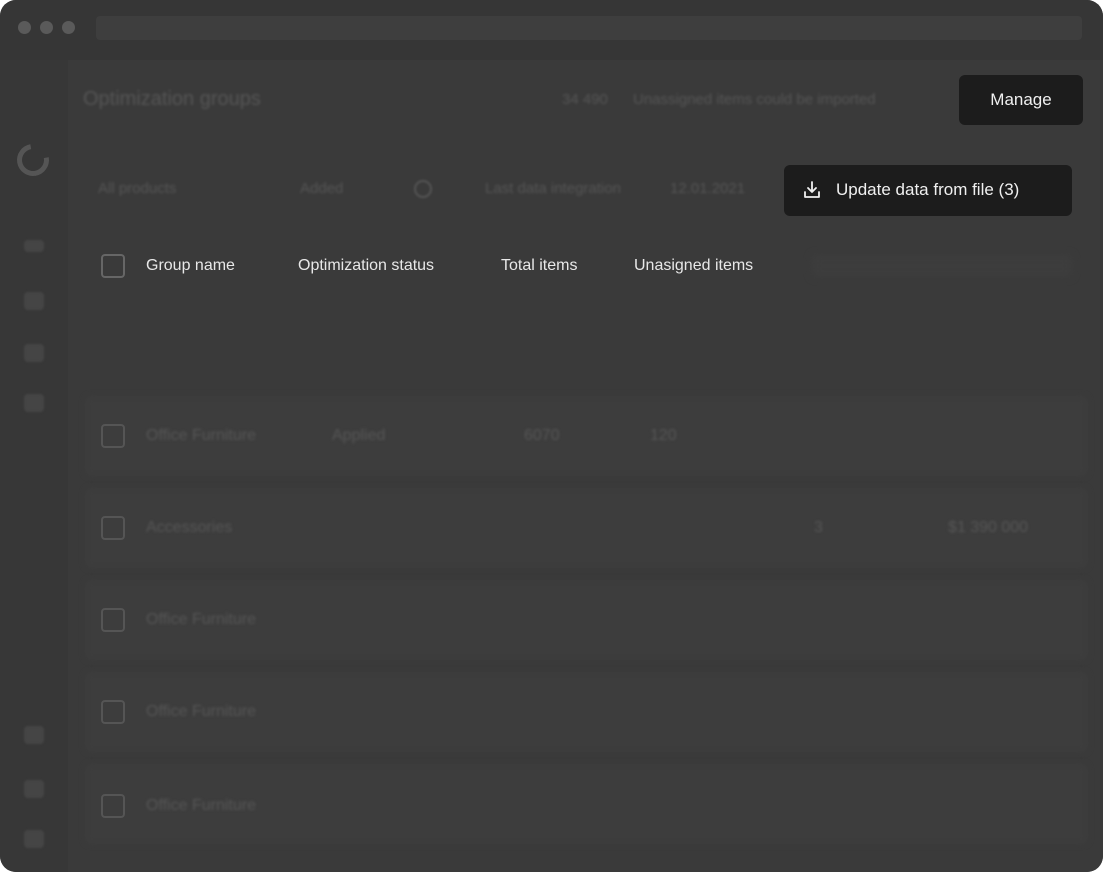  What do you see at coordinates (366, 266) in the screenshot?
I see `column-optimization-status: Optimization status` at bounding box center [366, 266].